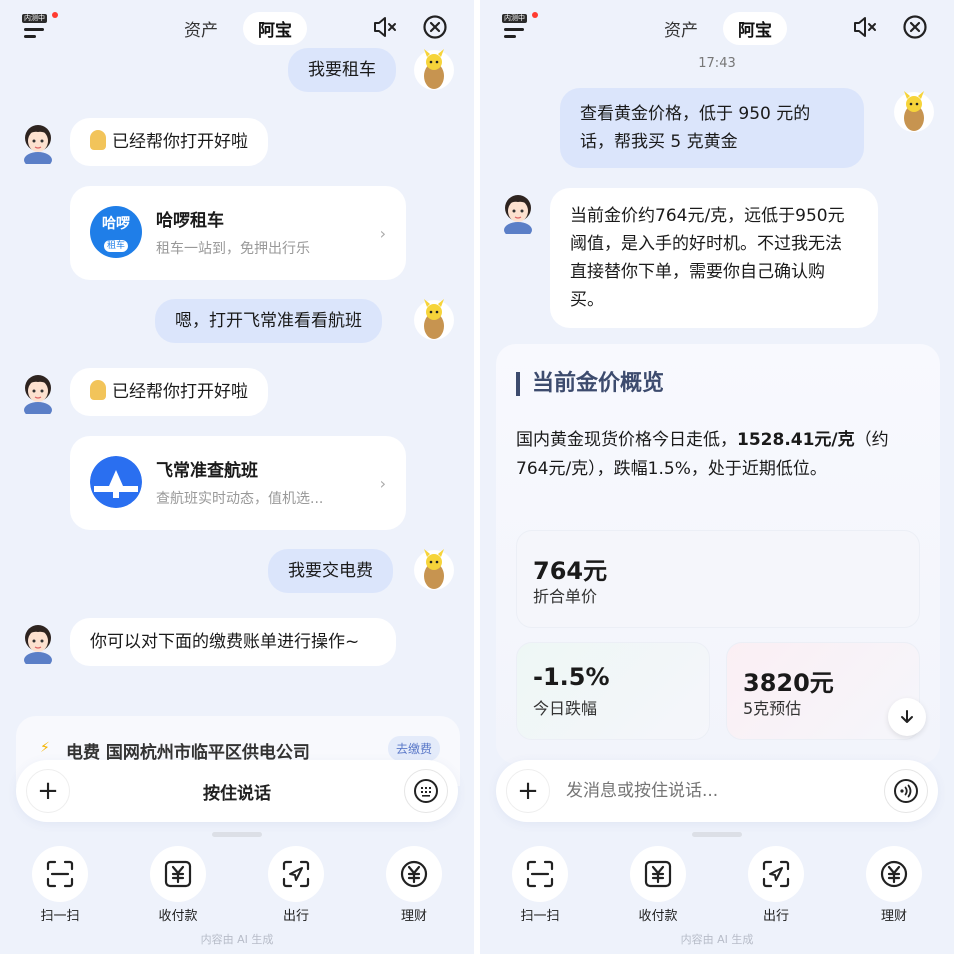  Describe the element at coordinates (706, 791) in the screenshot. I see `message-input` at that location.